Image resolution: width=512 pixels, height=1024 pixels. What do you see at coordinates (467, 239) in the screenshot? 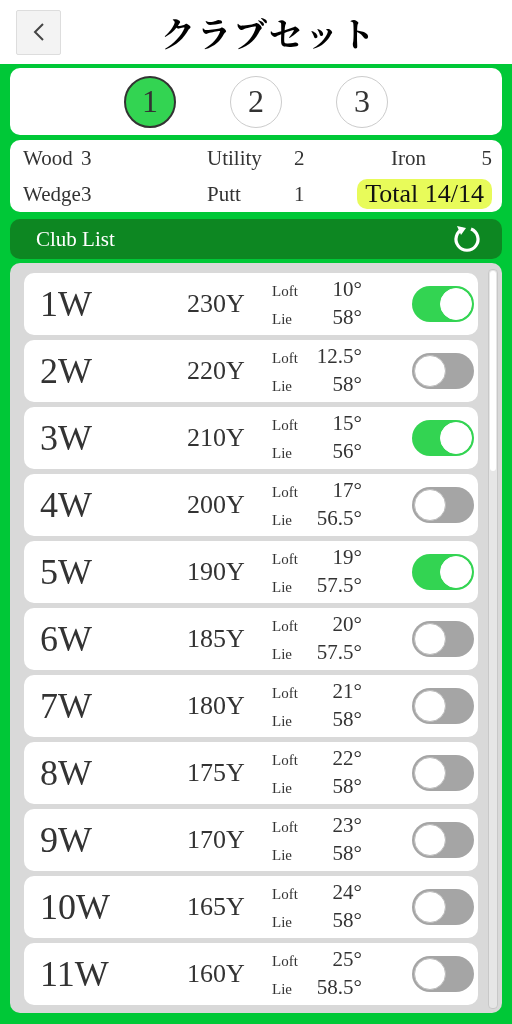
I see `reset-icon` at bounding box center [467, 239].